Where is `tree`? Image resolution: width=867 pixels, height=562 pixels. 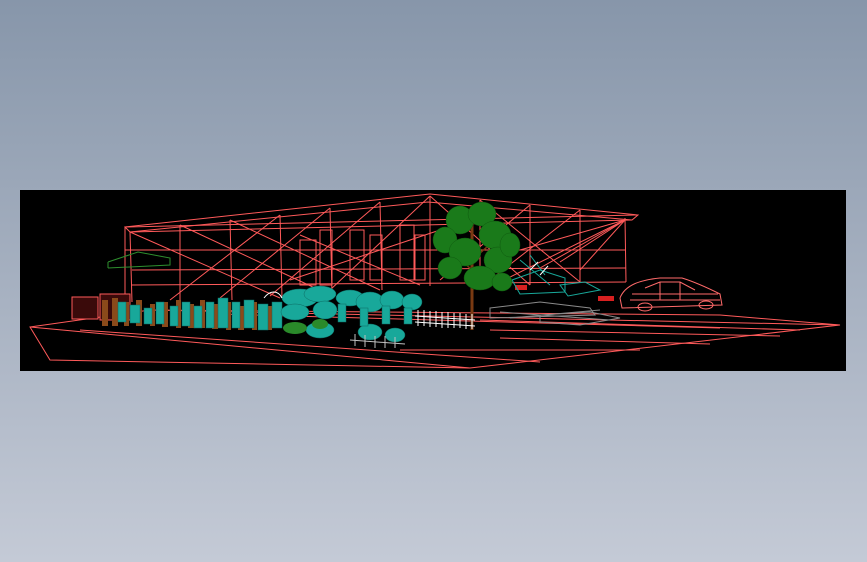
tree is located at coordinates (476, 265).